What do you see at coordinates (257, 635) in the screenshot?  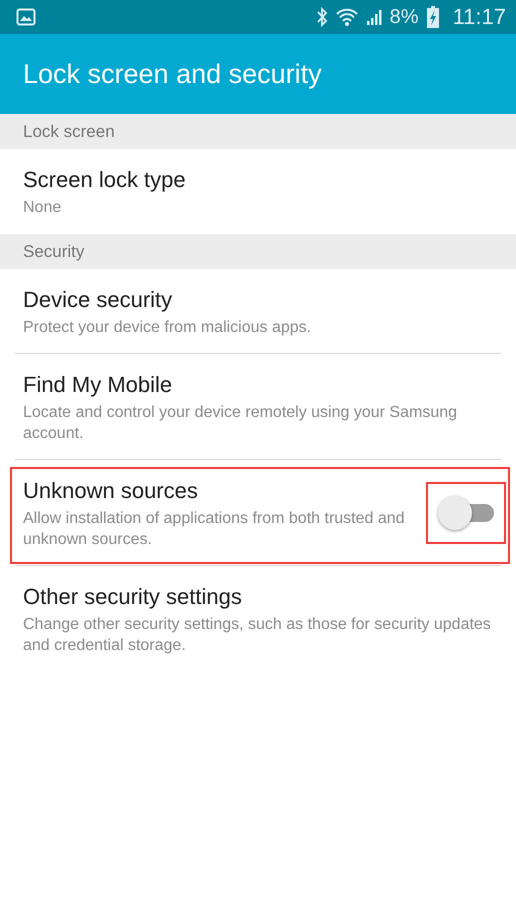 I see `setting-summary: Change other security settings, such as those for security updates and credential storage.` at bounding box center [257, 635].